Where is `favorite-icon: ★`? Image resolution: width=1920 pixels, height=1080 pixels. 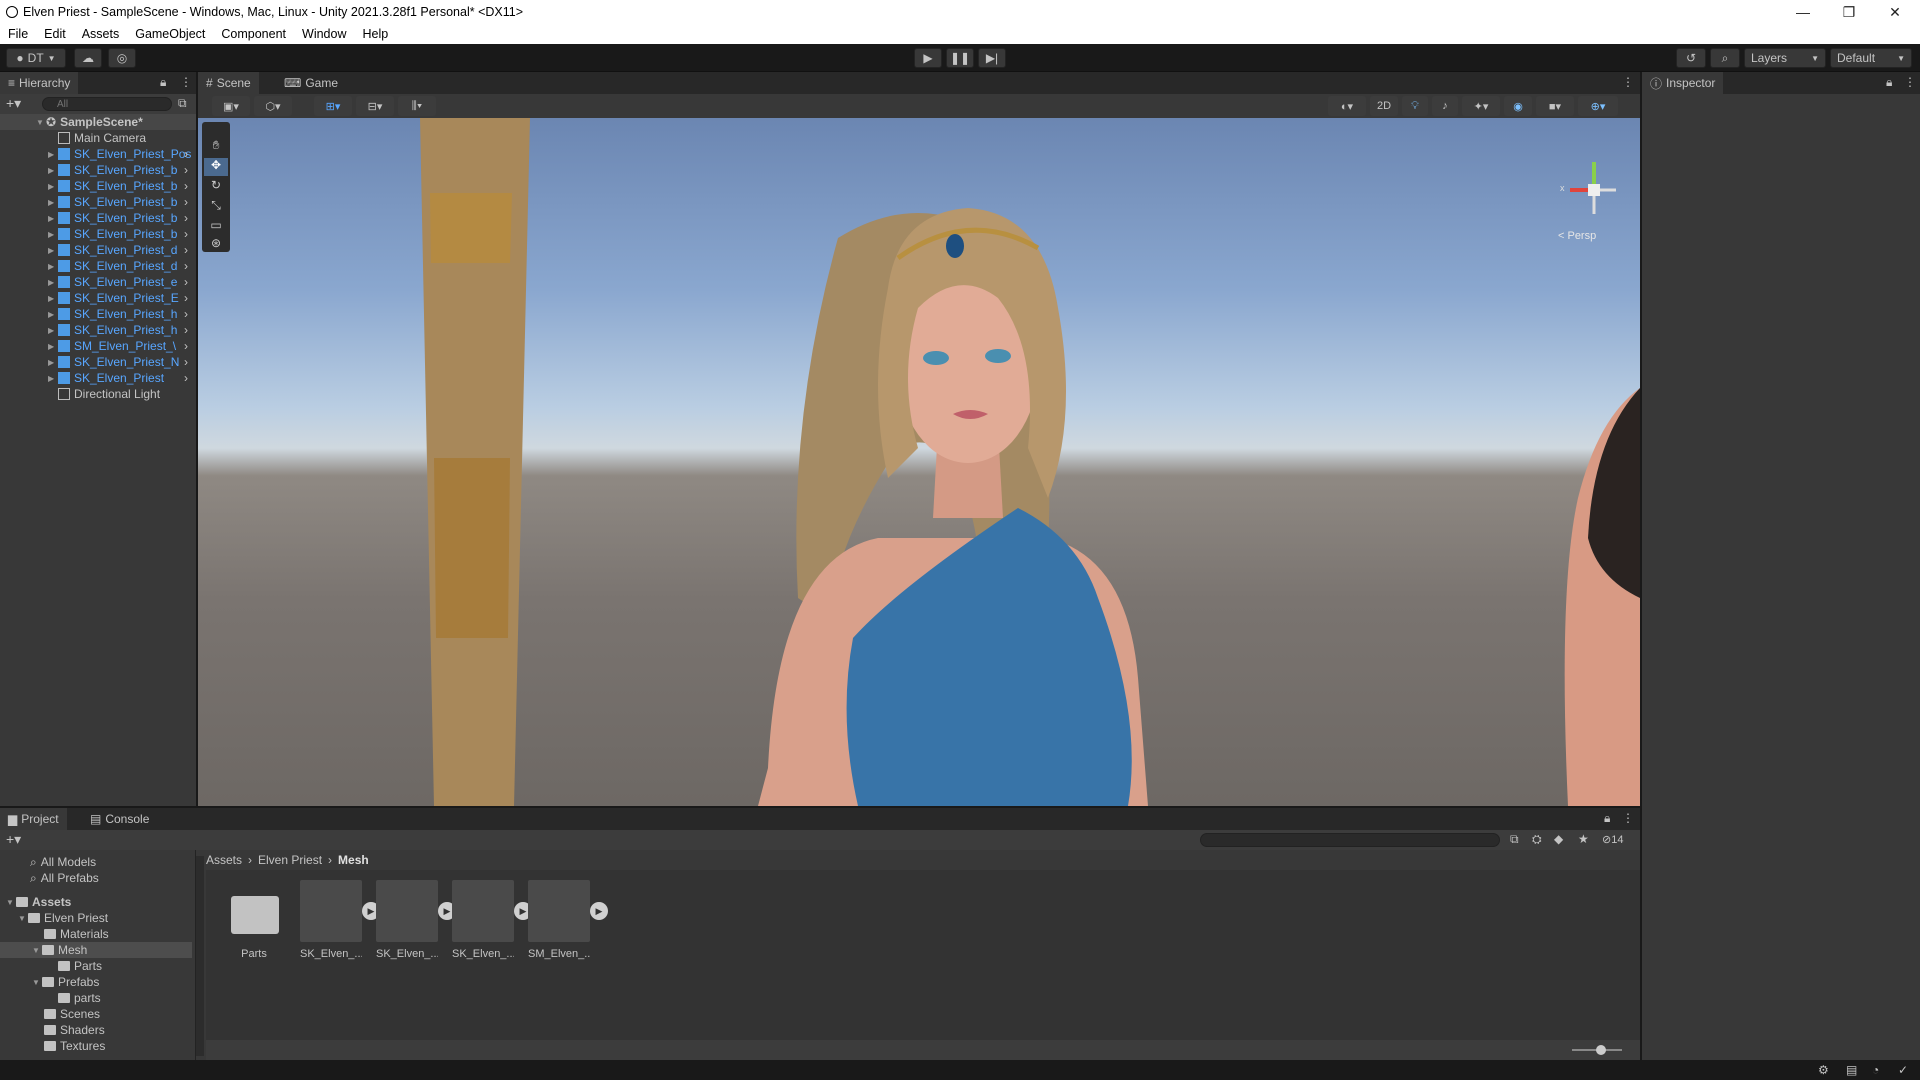 favorite-icon: ★ is located at coordinates (1583, 839).